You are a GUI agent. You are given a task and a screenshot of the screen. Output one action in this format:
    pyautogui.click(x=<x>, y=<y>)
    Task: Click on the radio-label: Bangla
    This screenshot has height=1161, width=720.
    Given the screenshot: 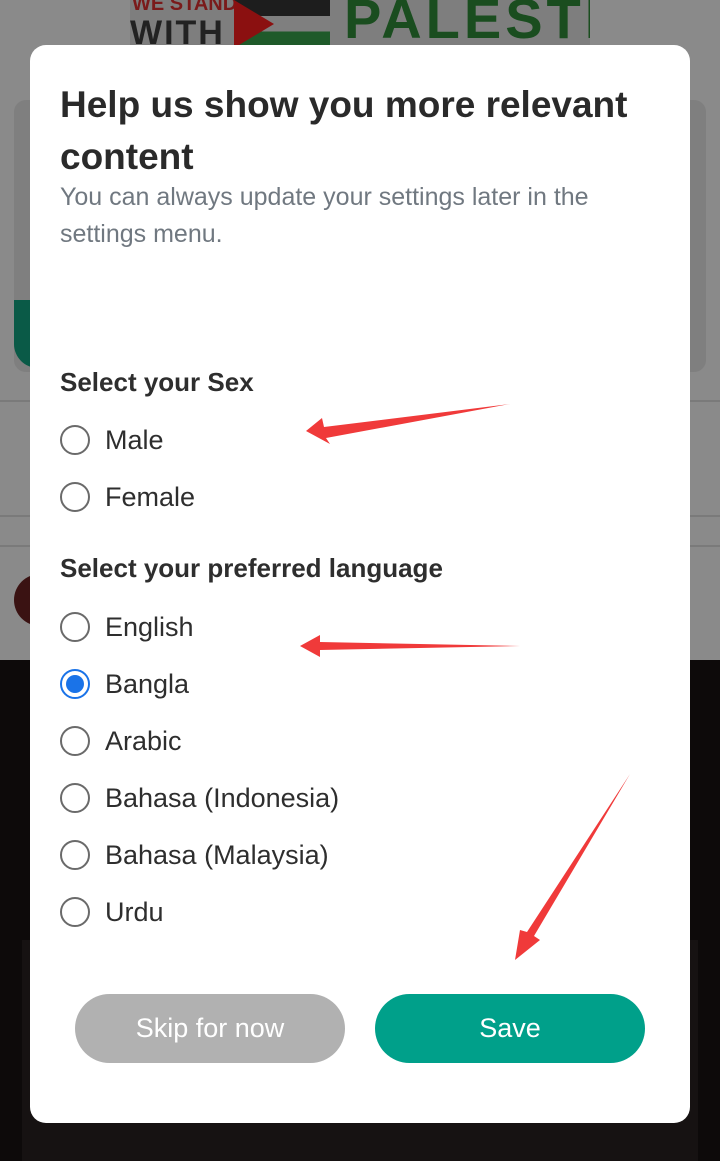 What is the action you would take?
    pyautogui.click(x=147, y=683)
    